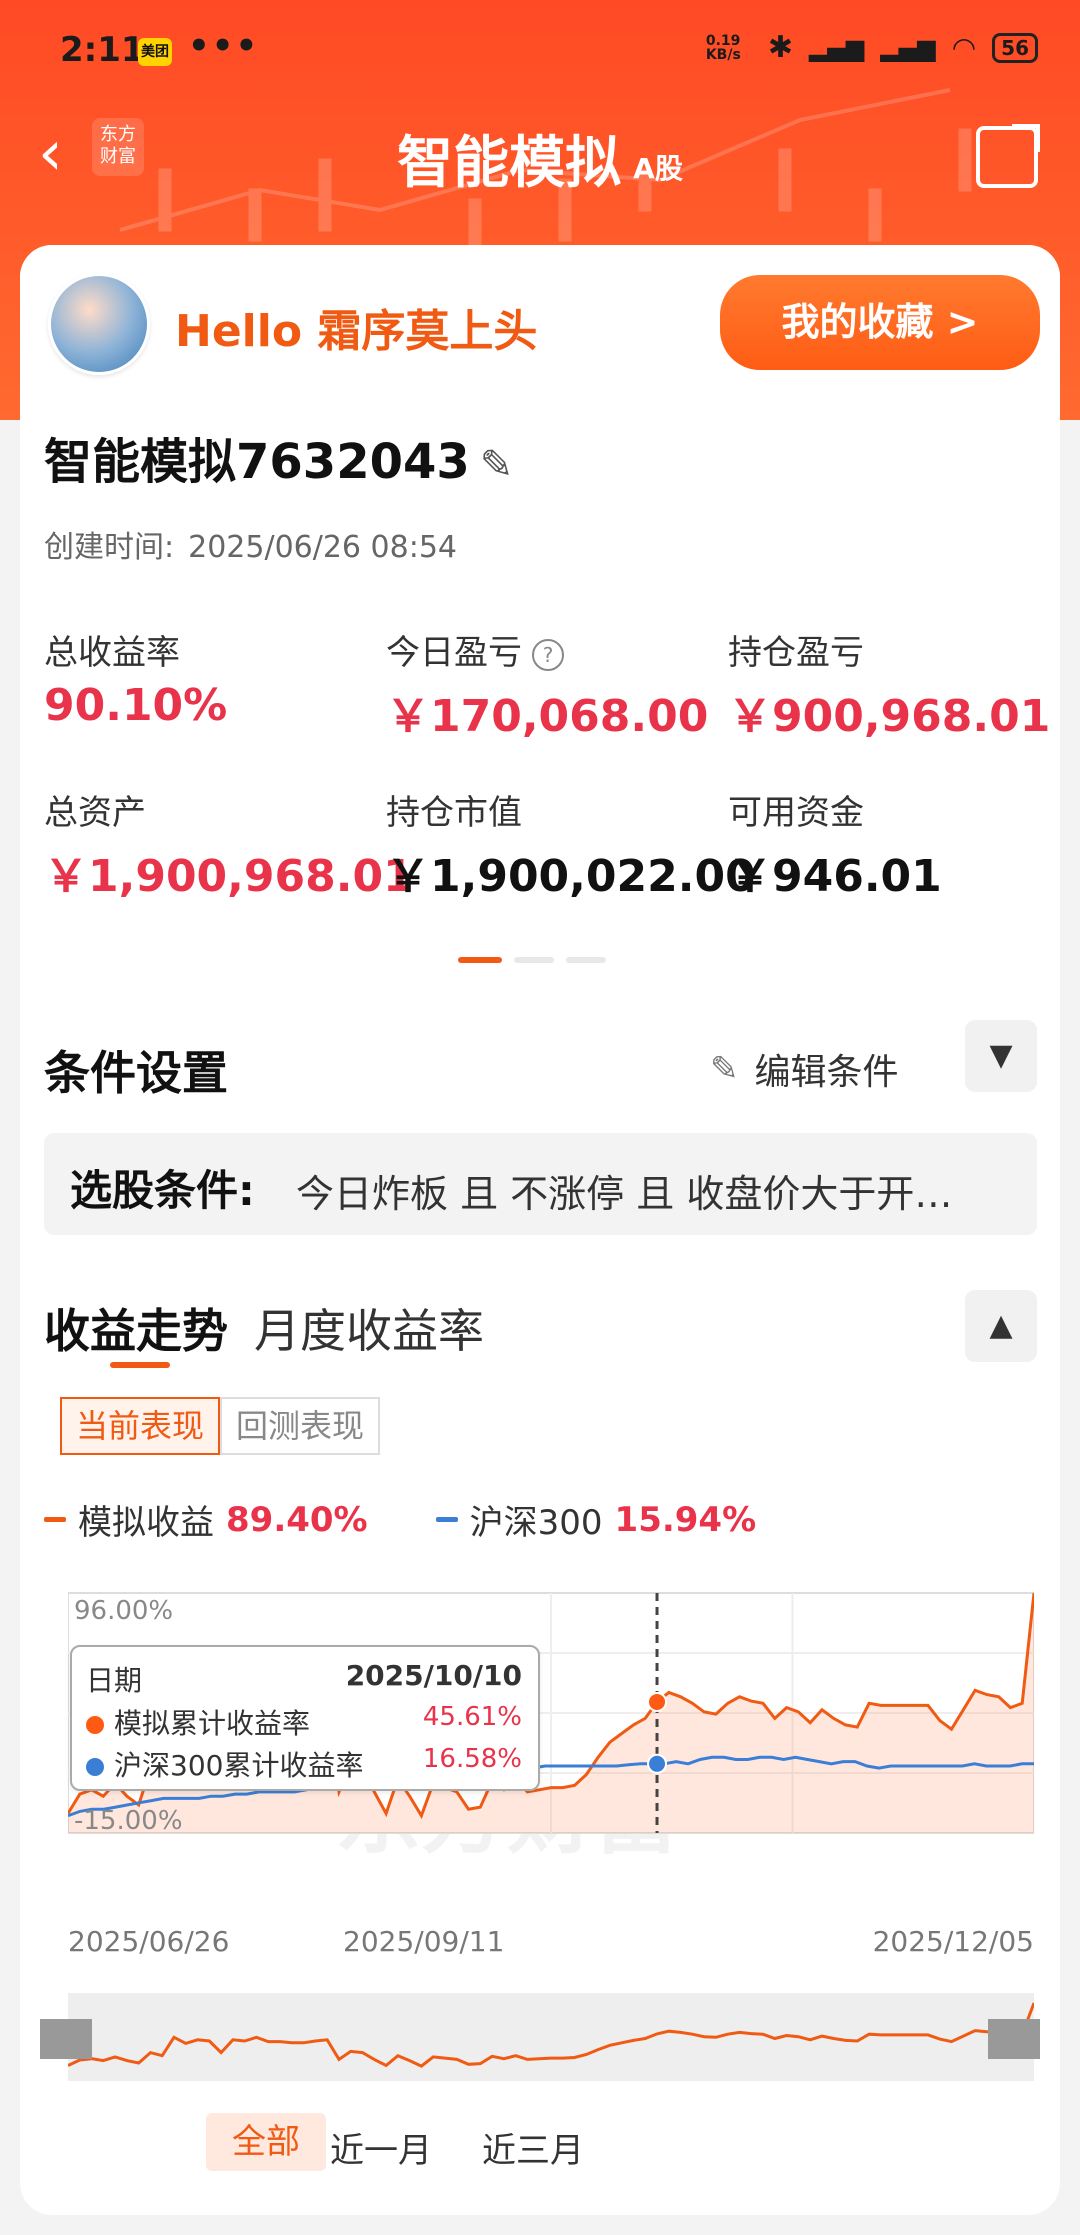 This screenshot has width=1080, height=2235. What do you see at coordinates (257, 462) in the screenshot?
I see `account-name: 智能模拟7632043` at bounding box center [257, 462].